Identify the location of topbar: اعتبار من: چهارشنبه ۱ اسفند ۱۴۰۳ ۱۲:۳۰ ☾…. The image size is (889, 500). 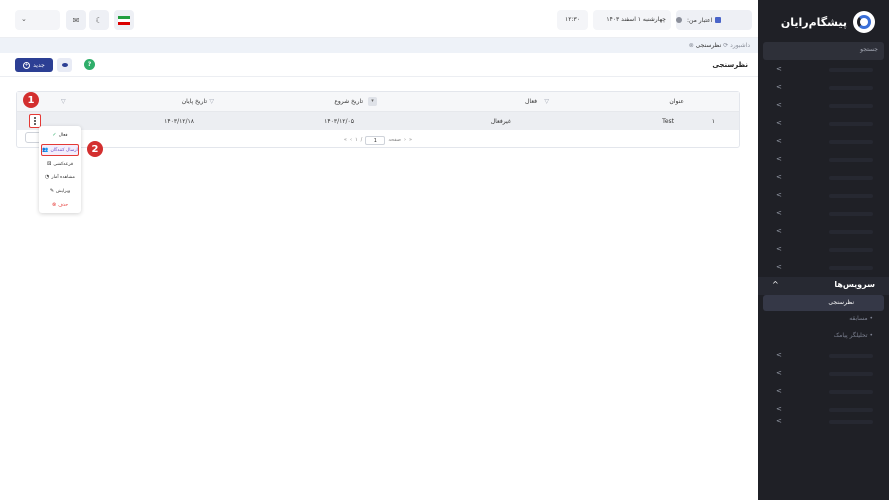
(379, 19).